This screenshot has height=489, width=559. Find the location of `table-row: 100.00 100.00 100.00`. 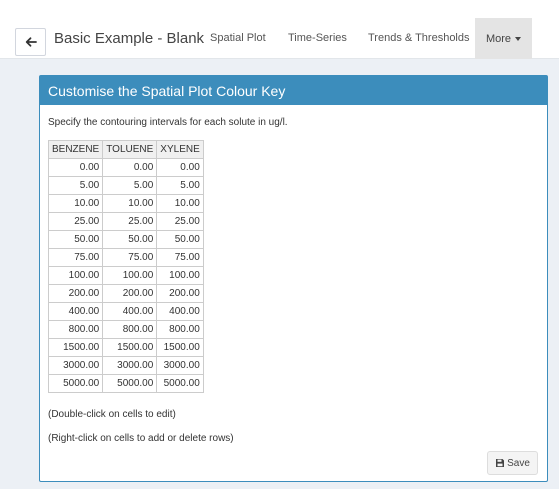

table-row: 100.00 100.00 100.00 is located at coordinates (125, 275).